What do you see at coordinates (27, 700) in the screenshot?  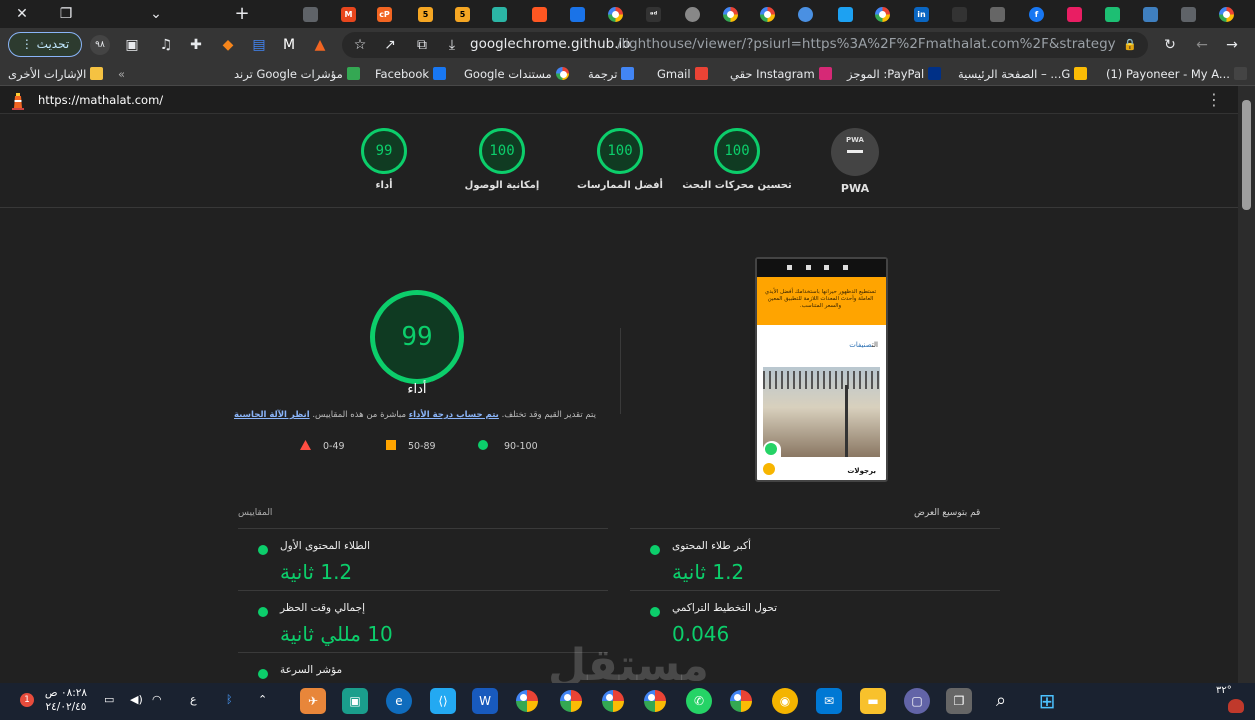 I see `notification-badge: 1` at bounding box center [27, 700].